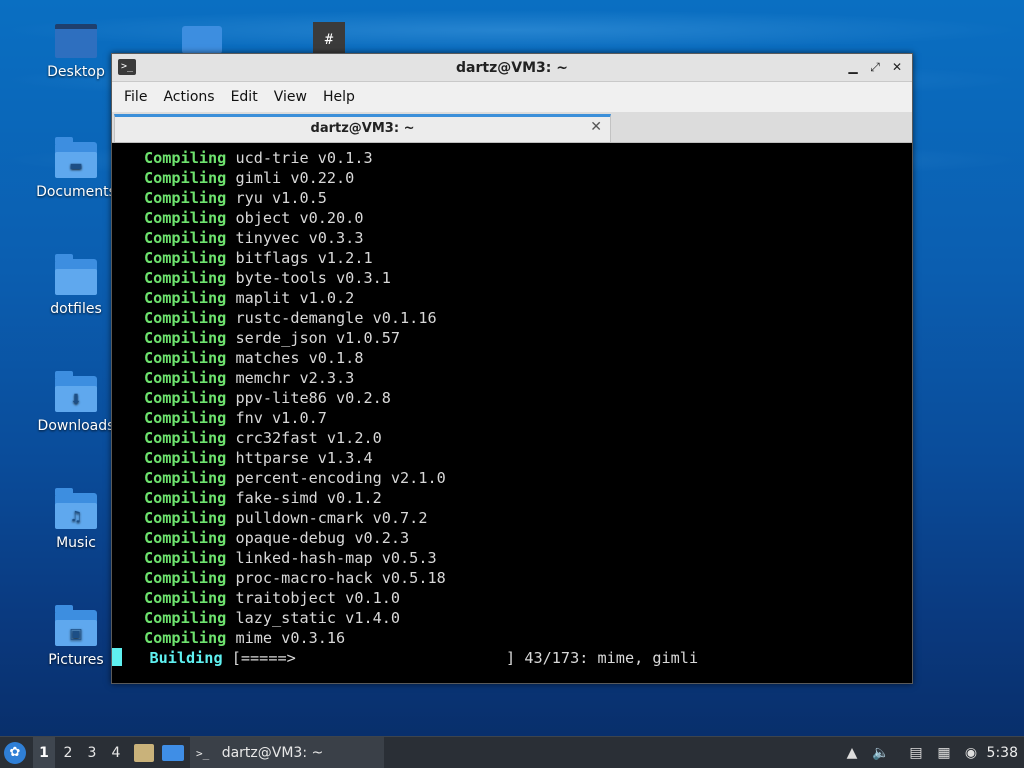  Describe the element at coordinates (512, 658) in the screenshot. I see `build-progress-line: Building [=====> ] 43/173: mime, gimli` at that location.